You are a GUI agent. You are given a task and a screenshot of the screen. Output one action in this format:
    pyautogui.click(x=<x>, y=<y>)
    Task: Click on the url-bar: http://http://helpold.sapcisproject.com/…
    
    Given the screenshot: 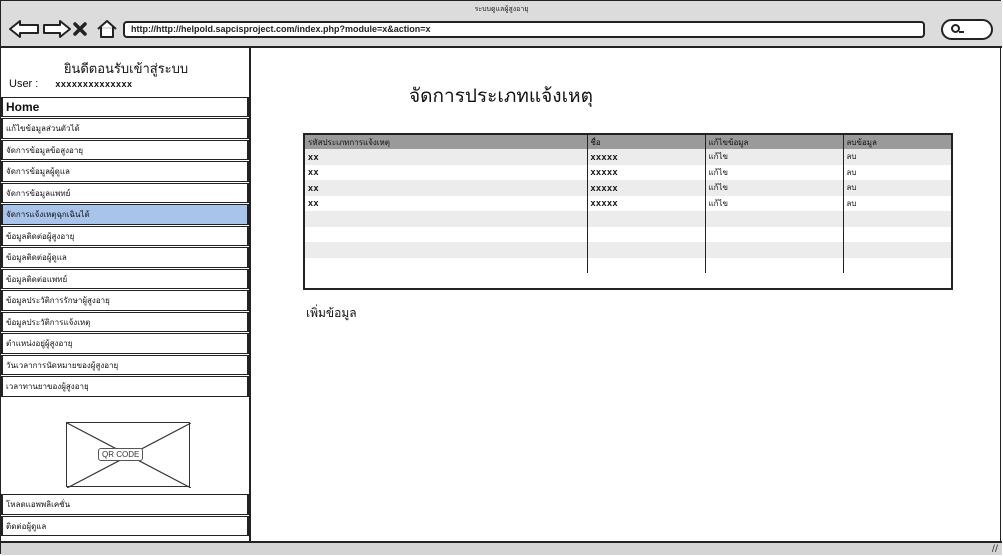 What is the action you would take?
    pyautogui.click(x=524, y=29)
    